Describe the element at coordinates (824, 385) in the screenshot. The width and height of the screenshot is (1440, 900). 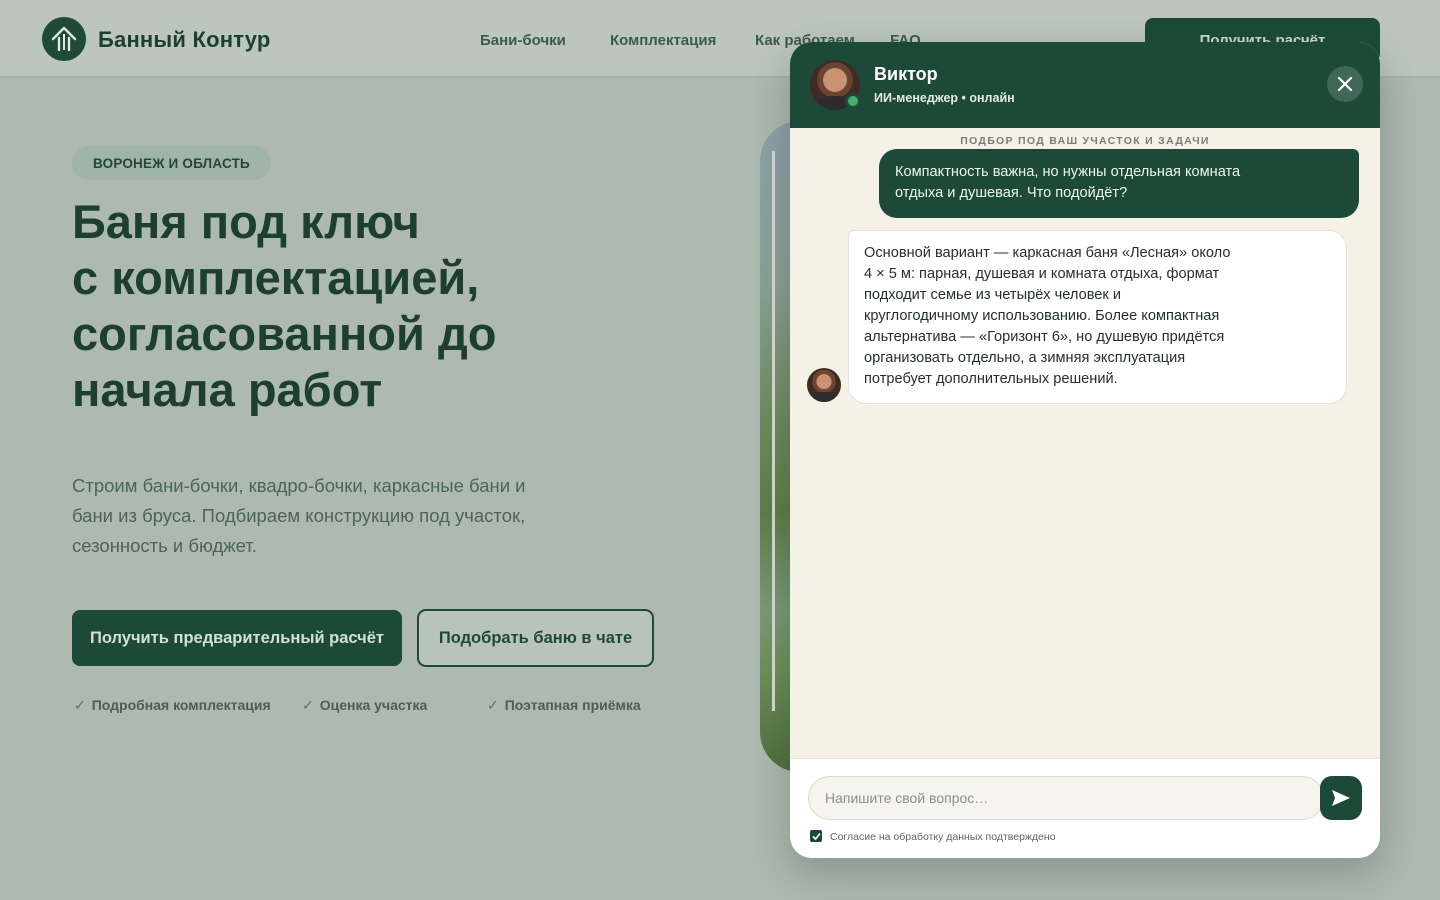
I see `bot-avatar` at that location.